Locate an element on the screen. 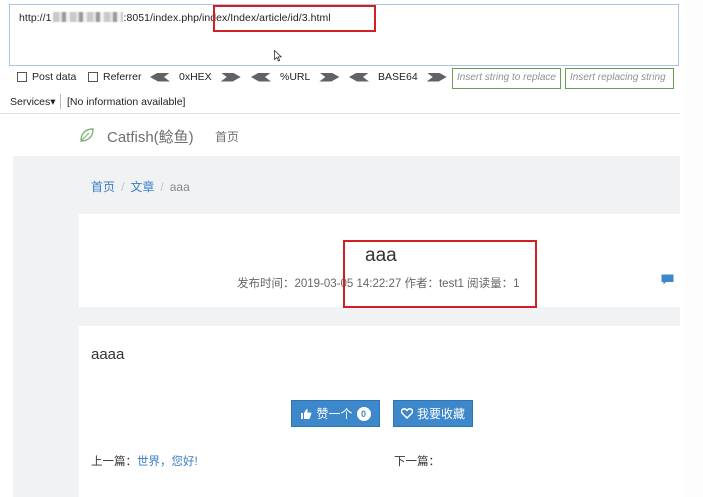  site-header: Catfish(鲶鱼) 首页 is located at coordinates (340, 135).